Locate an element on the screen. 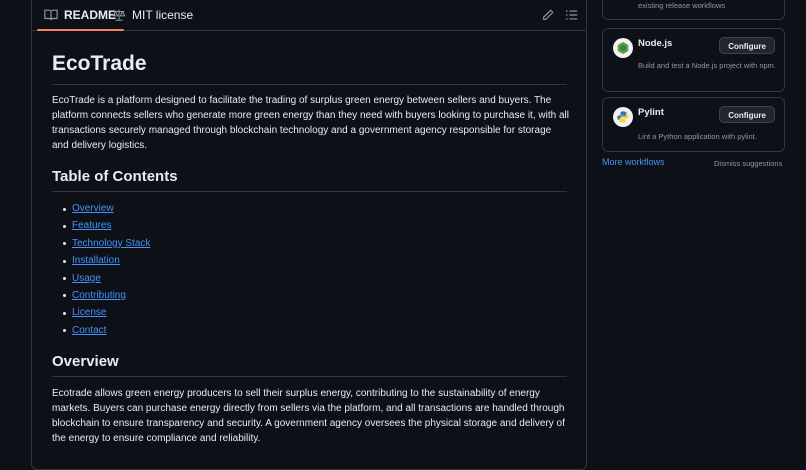 Image resolution: width=806 pixels, height=470 pixels. toc-link-contact: Contact is located at coordinates (89, 330).